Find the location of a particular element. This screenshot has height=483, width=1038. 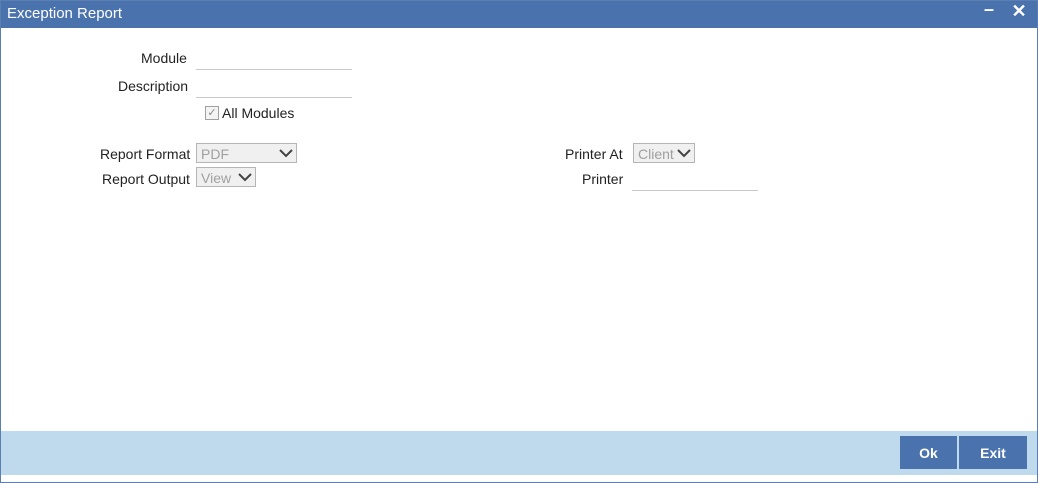

all-modules-label: All Modules is located at coordinates (258, 113).